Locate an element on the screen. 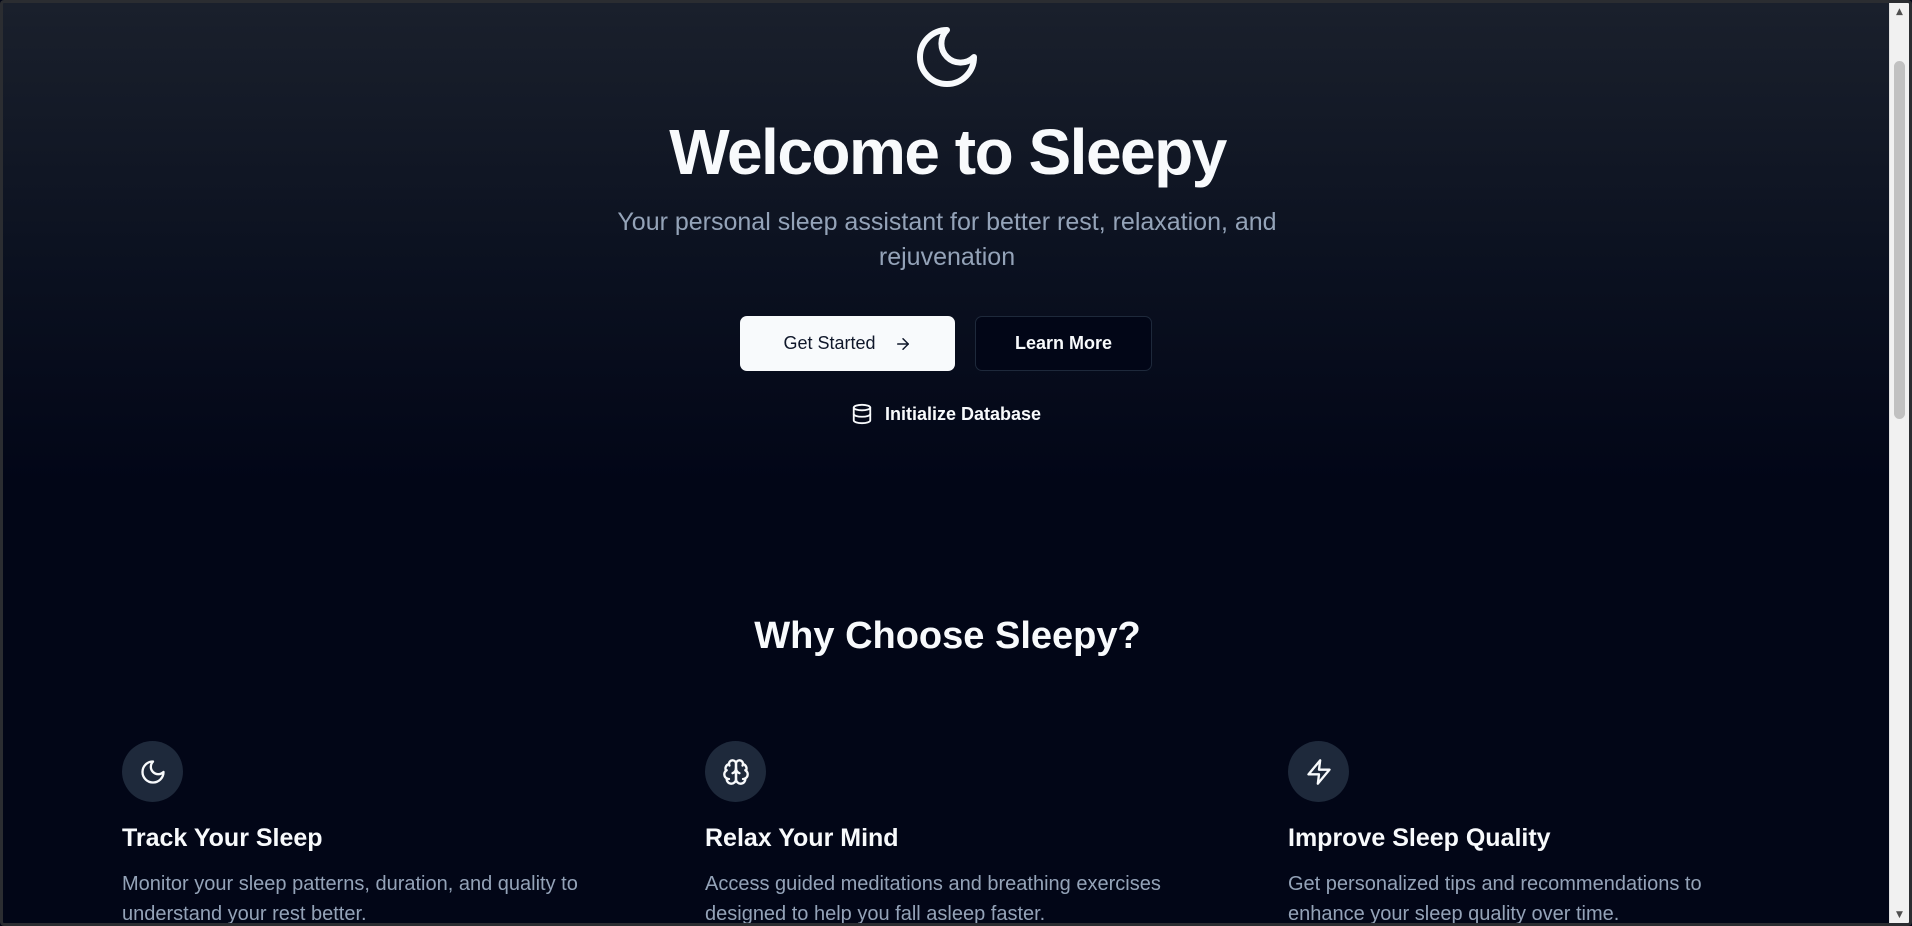 The image size is (1912, 926). learn-more-button: Learn More is located at coordinates (1063, 343).